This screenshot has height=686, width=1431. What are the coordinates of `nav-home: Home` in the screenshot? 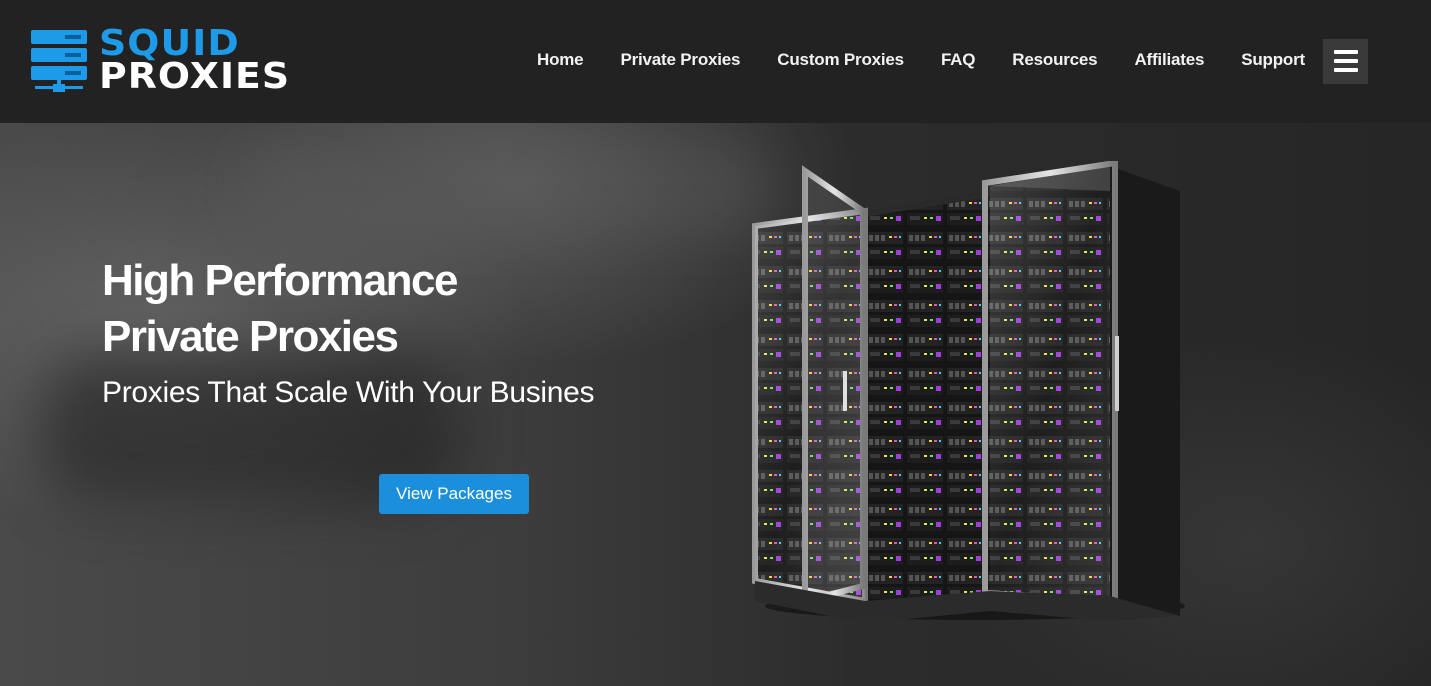 It's located at (560, 60).